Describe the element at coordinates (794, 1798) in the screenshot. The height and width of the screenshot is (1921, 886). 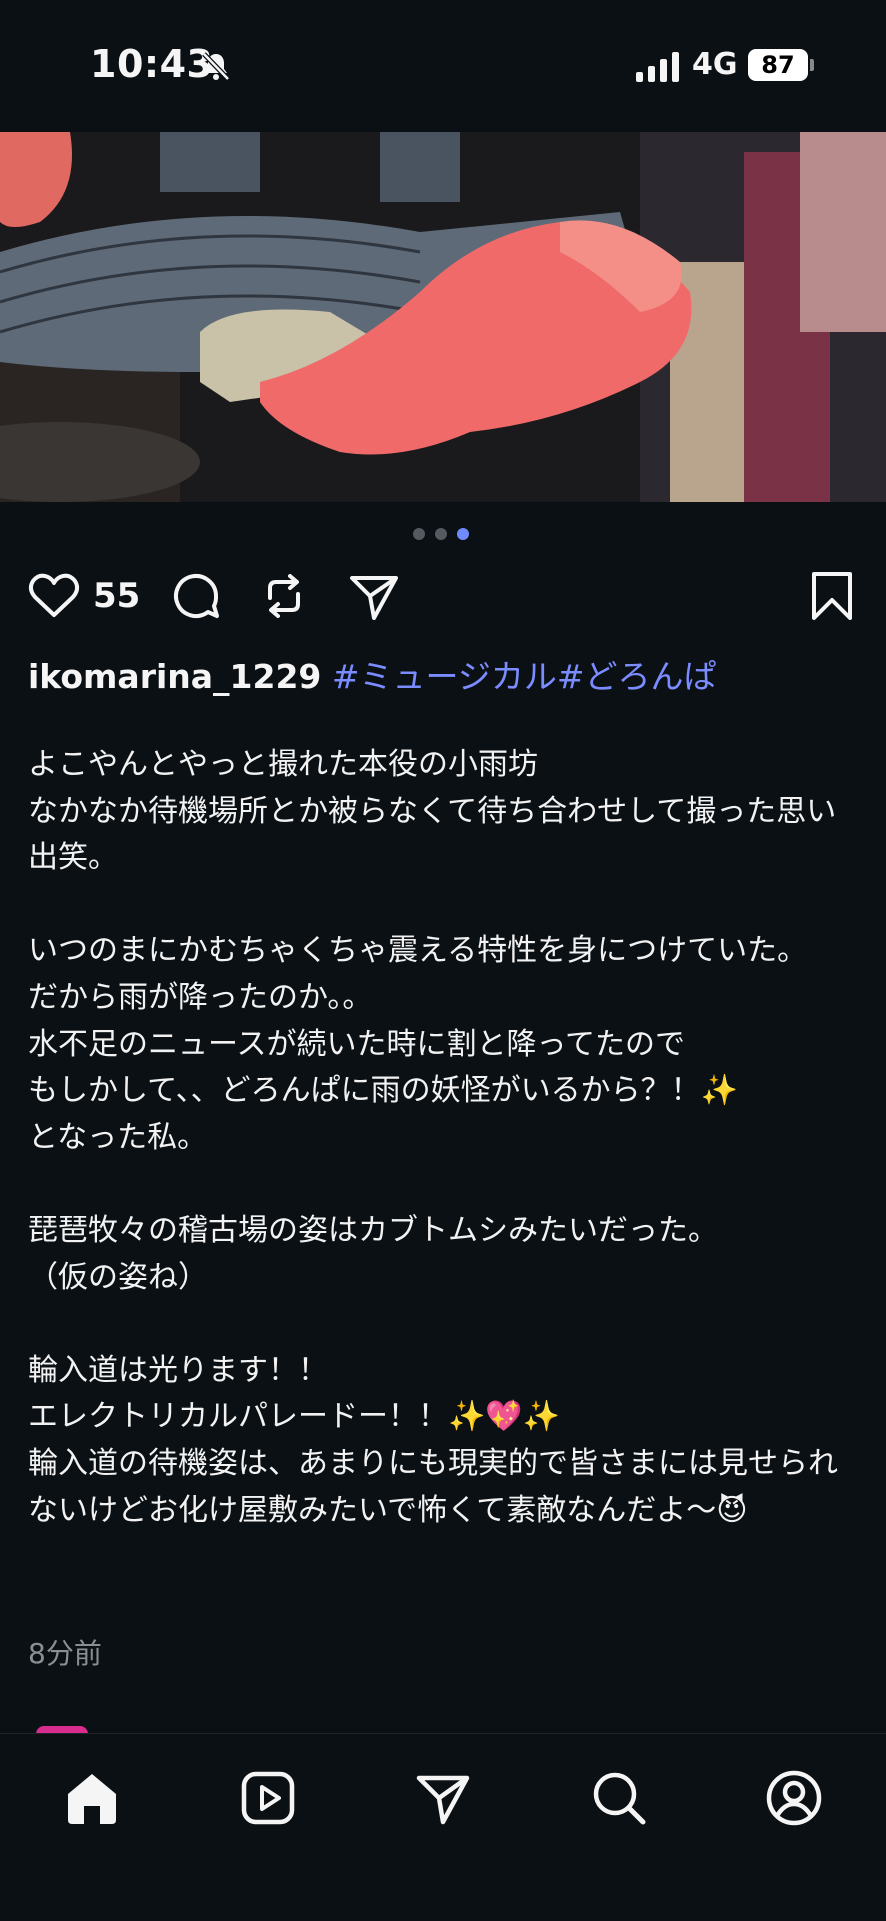
I see `profile-icon` at that location.